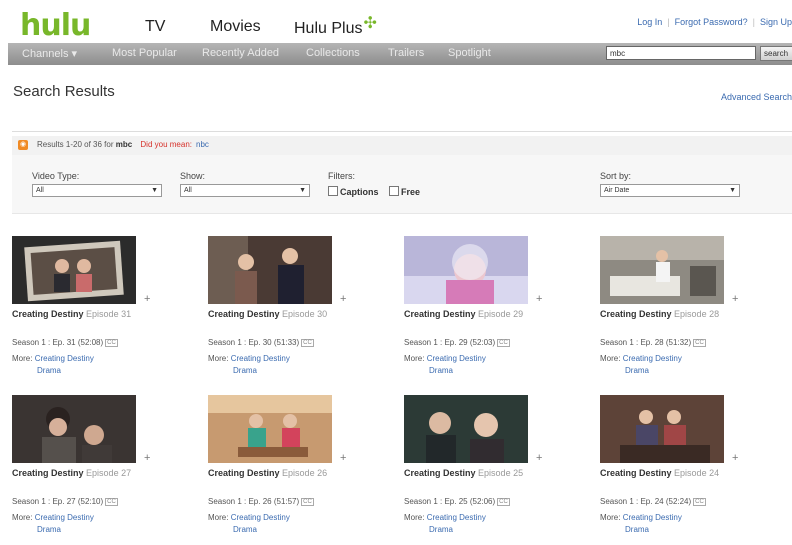 This screenshot has width=792, height=545. What do you see at coordinates (359, 192) in the screenshot?
I see `captions-label: Captions` at bounding box center [359, 192].